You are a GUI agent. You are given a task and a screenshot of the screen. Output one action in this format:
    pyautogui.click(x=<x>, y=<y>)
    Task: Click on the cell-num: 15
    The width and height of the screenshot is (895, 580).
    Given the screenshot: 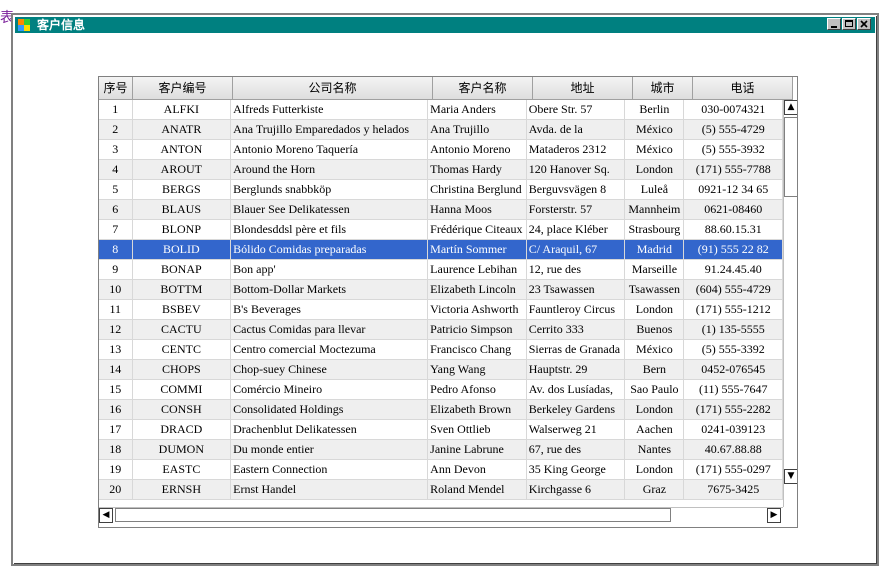 What is the action you would take?
    pyautogui.click(x=116, y=390)
    